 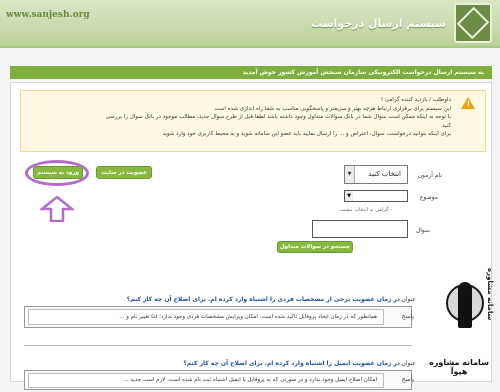 What do you see at coordinates (422, 230) in the screenshot?
I see `question-label: سوال` at bounding box center [422, 230].